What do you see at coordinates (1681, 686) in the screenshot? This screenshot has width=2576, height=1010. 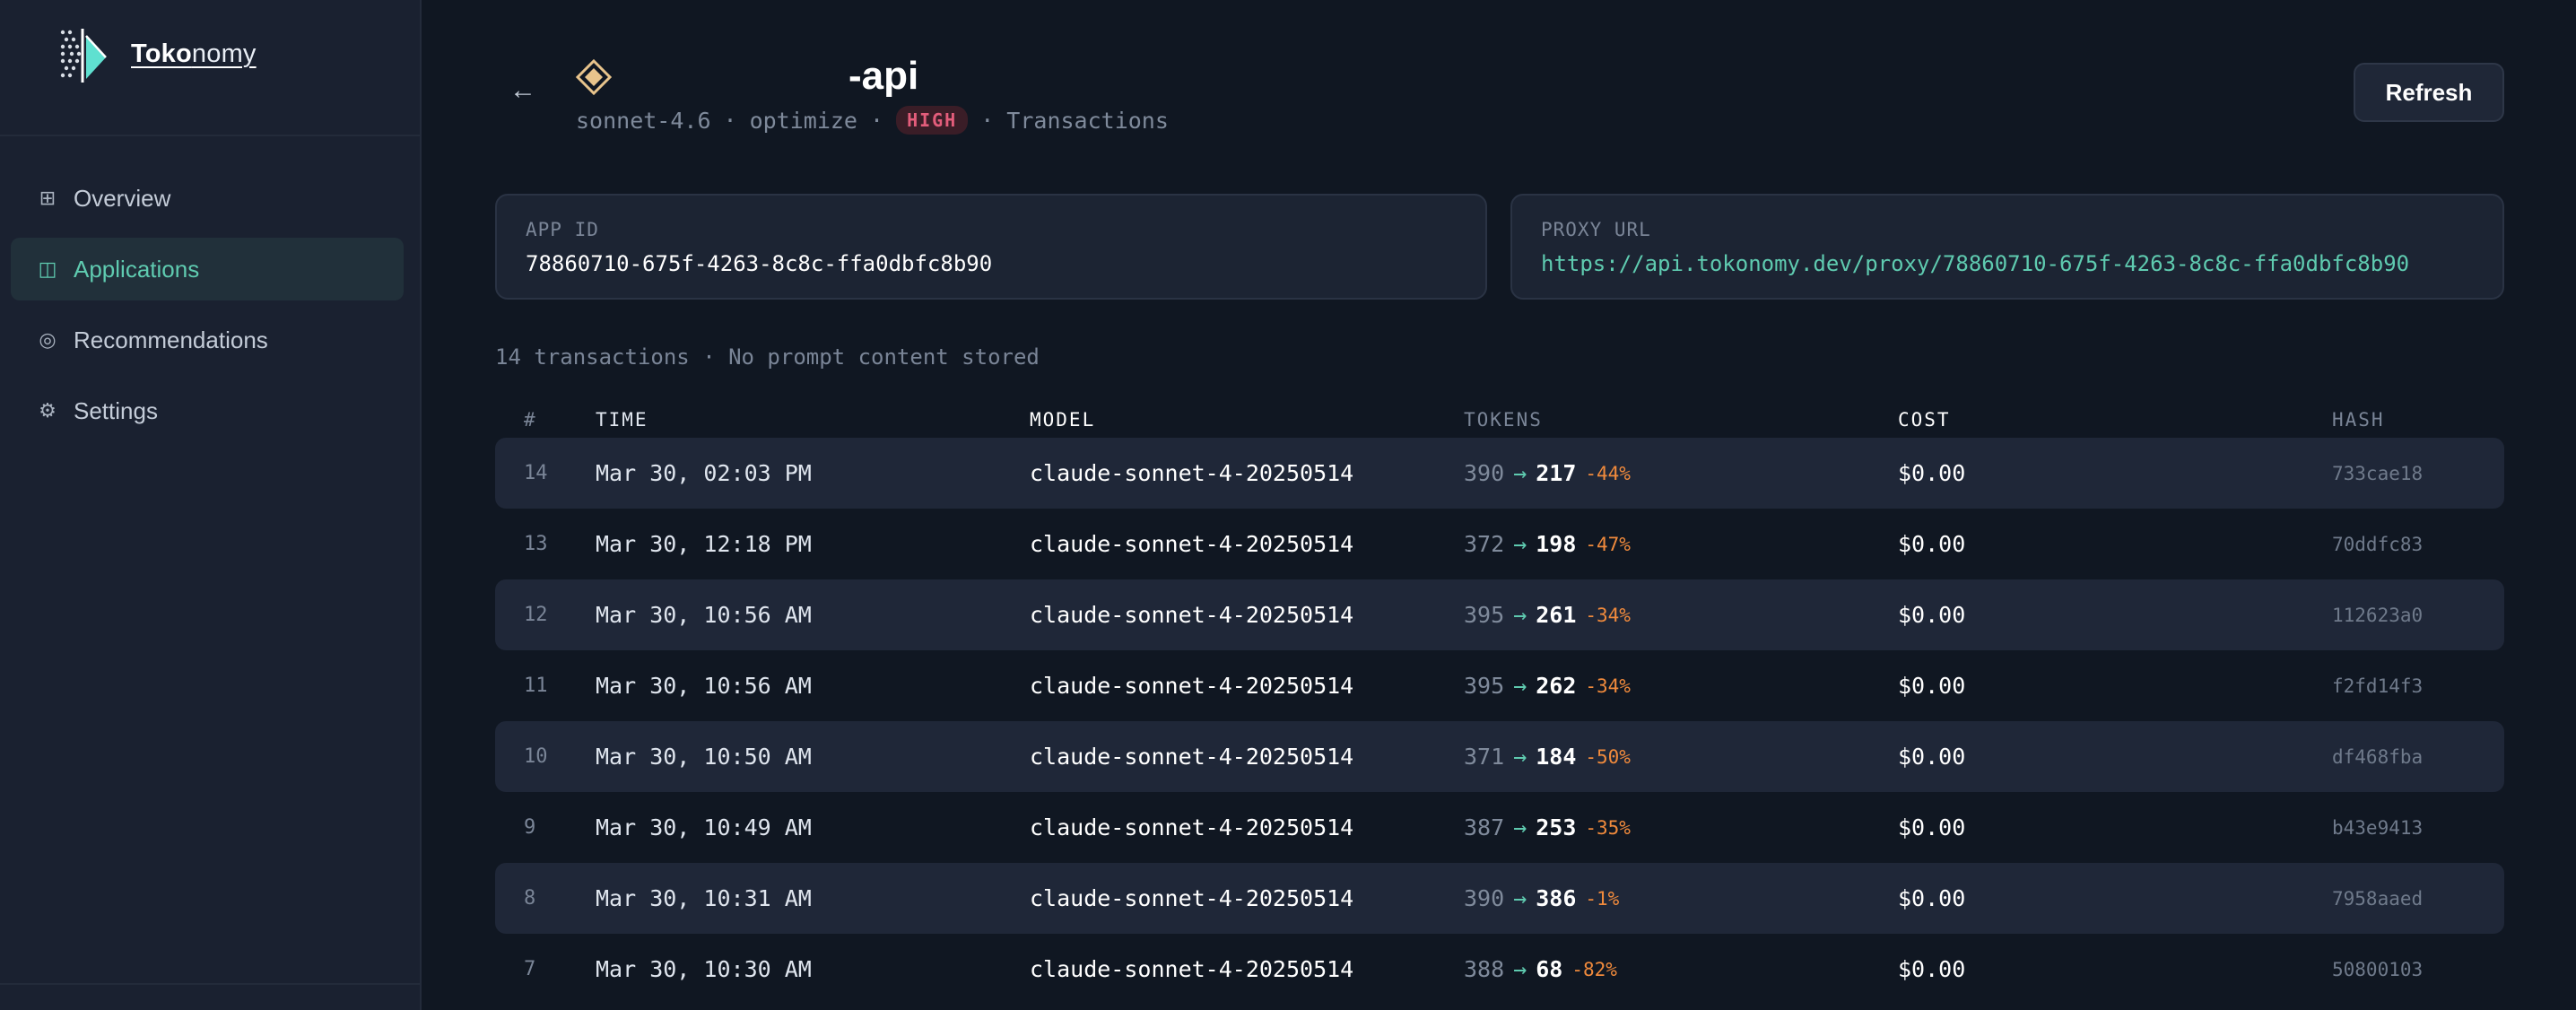 I see `row-tokens: 395 → 262 -34%` at bounding box center [1681, 686].